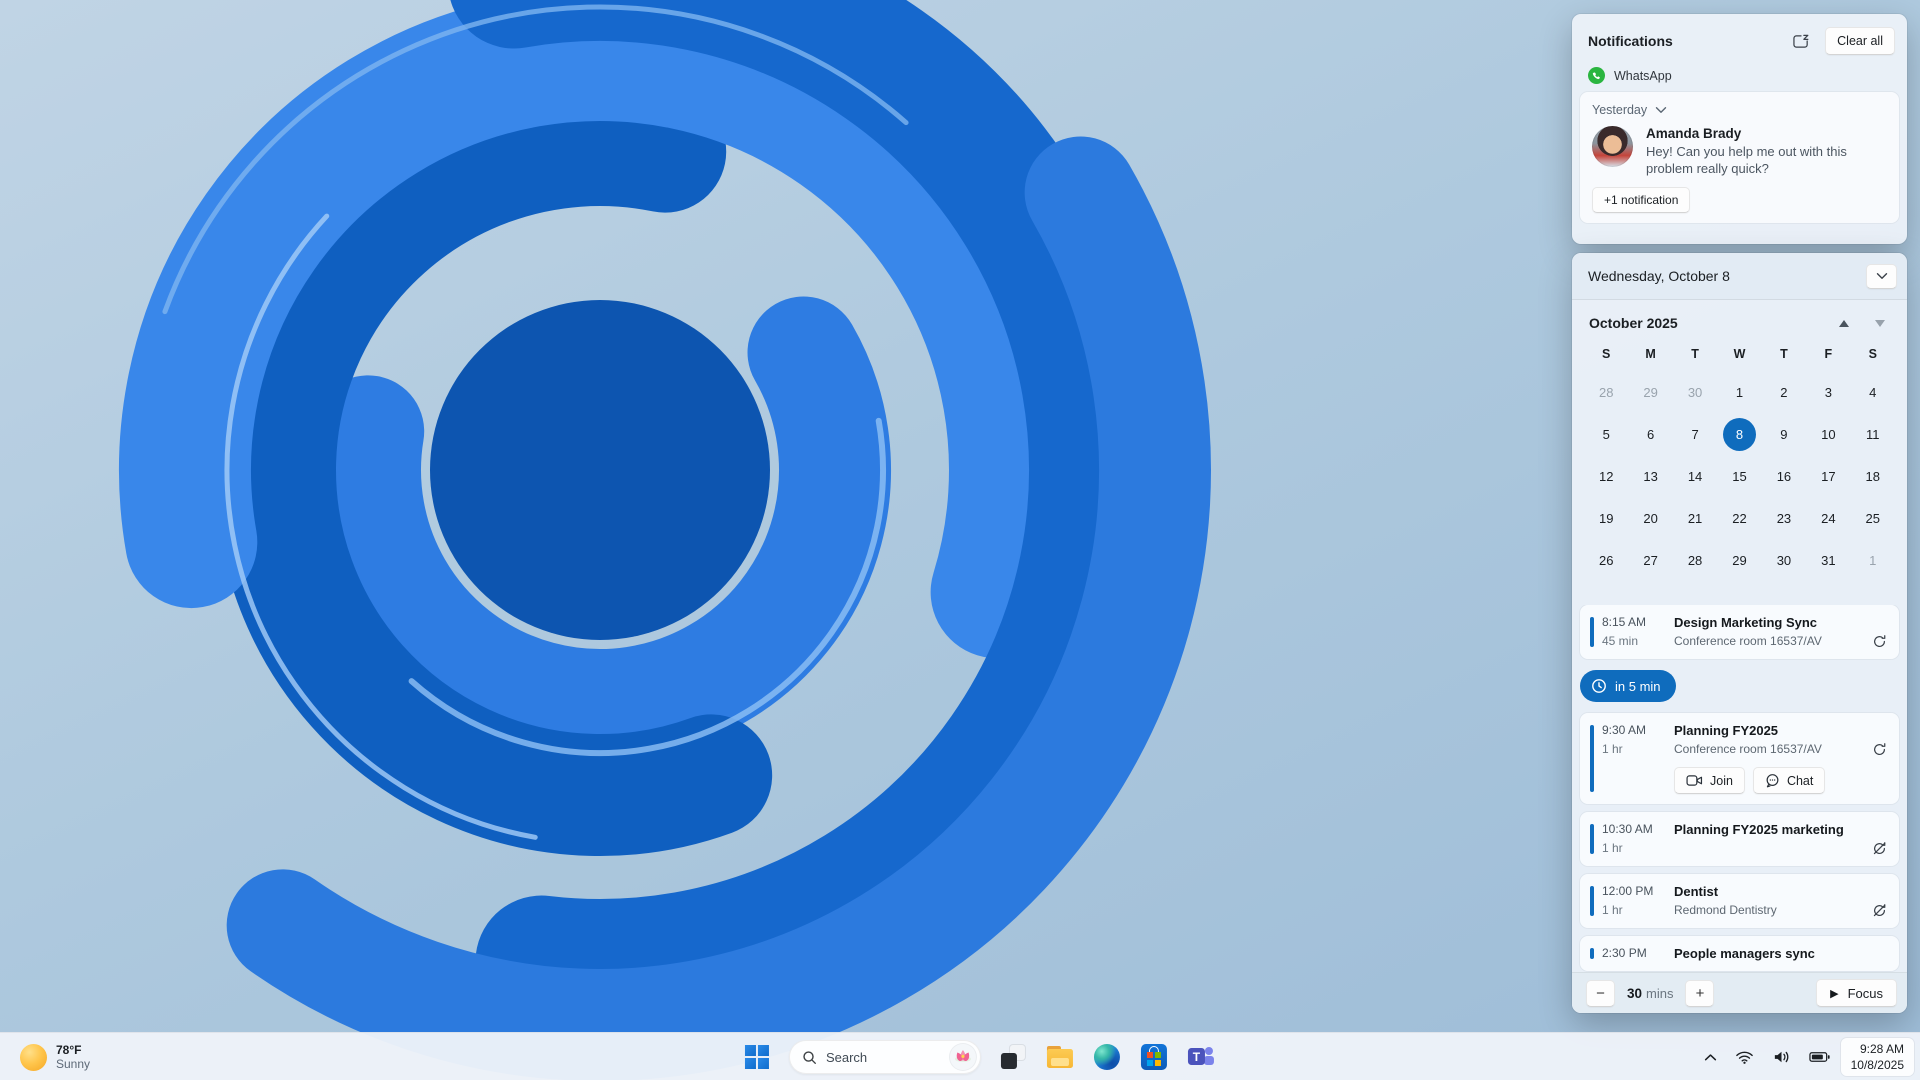 The height and width of the screenshot is (1080, 1920). What do you see at coordinates (1695, 434) in the screenshot?
I see `calendar-day: 7` at bounding box center [1695, 434].